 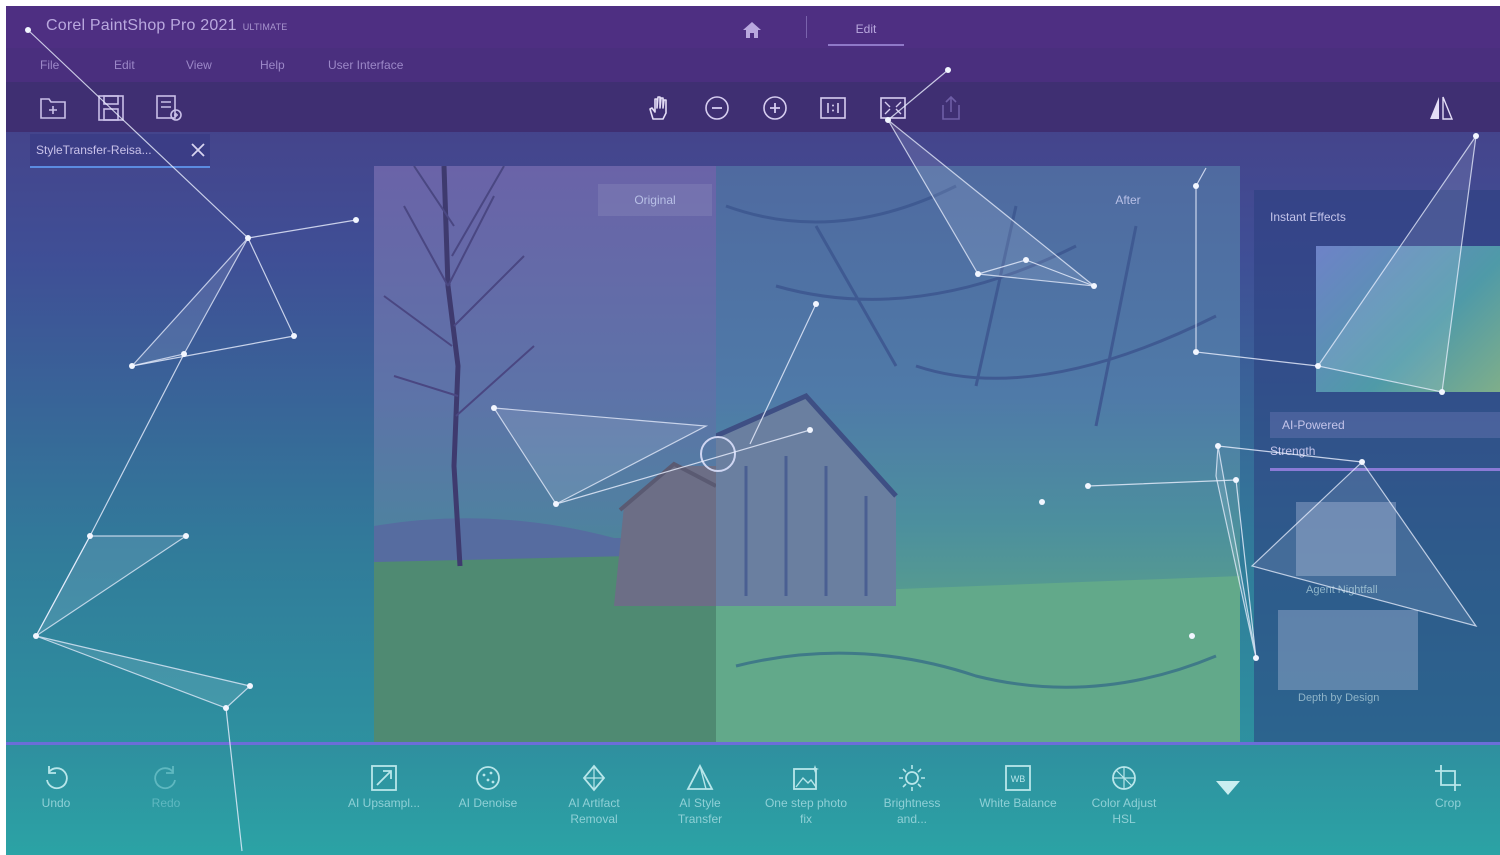 What do you see at coordinates (700, 777) in the screenshot?
I see `ai-style-transfer-icon` at bounding box center [700, 777].